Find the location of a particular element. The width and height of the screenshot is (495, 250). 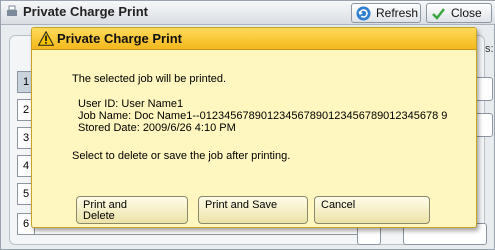

background-title: Private Charge Print is located at coordinates (85, 11).